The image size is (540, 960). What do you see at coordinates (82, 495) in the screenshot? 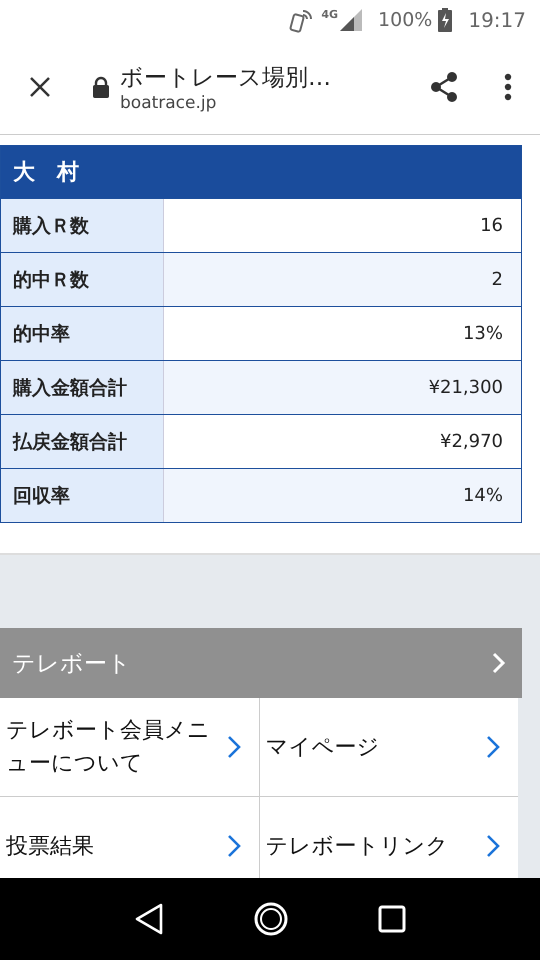
I see `table-label: 回収率` at bounding box center [82, 495].